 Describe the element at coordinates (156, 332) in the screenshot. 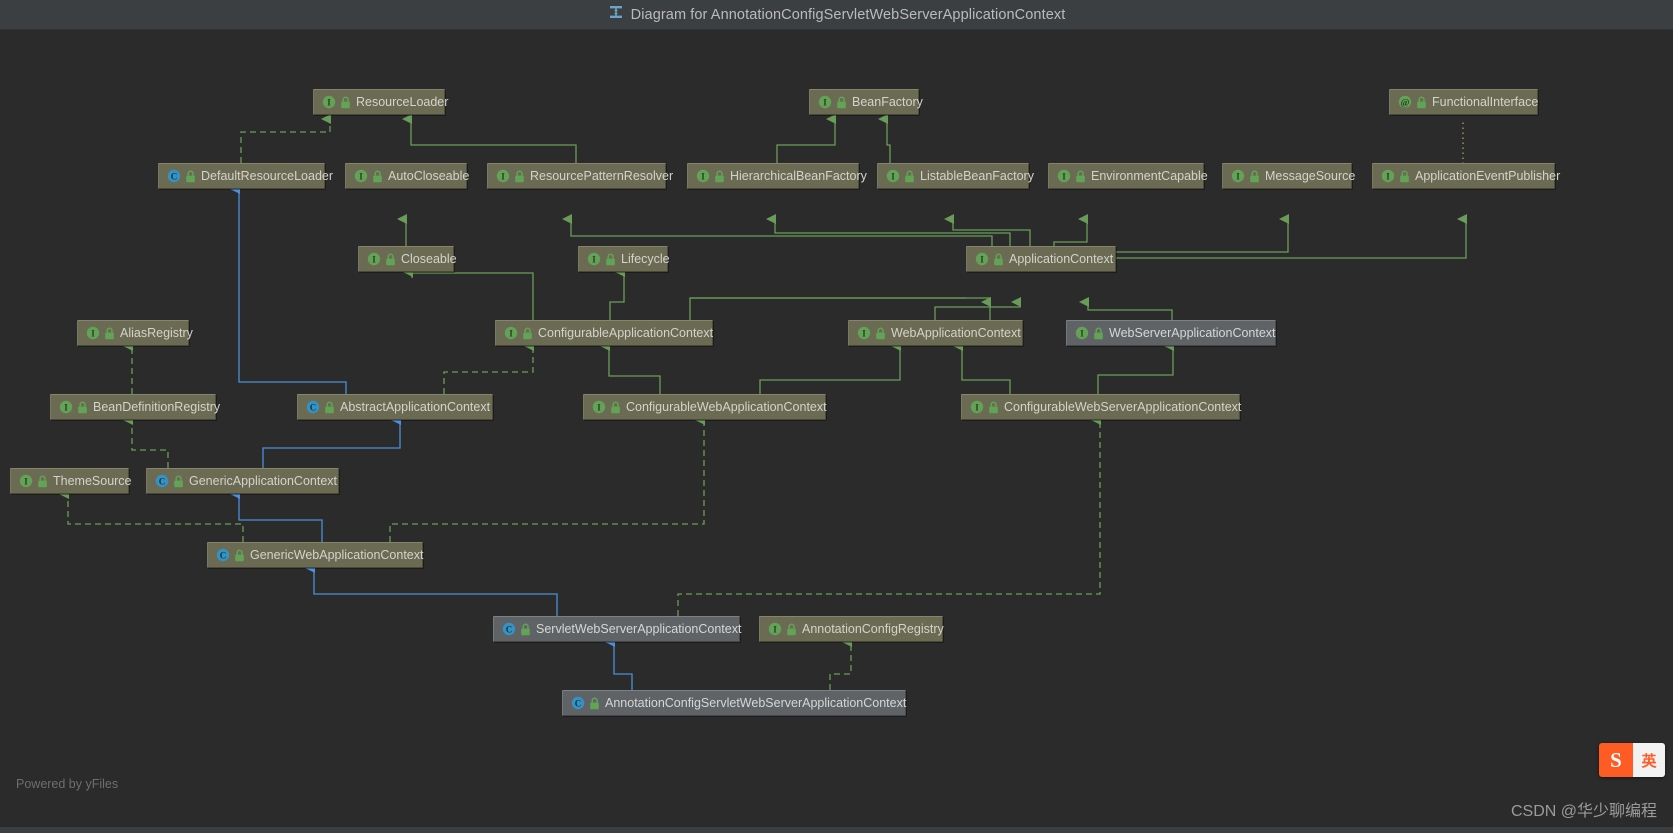

I see `class-node-label: AliasRegistry` at that location.